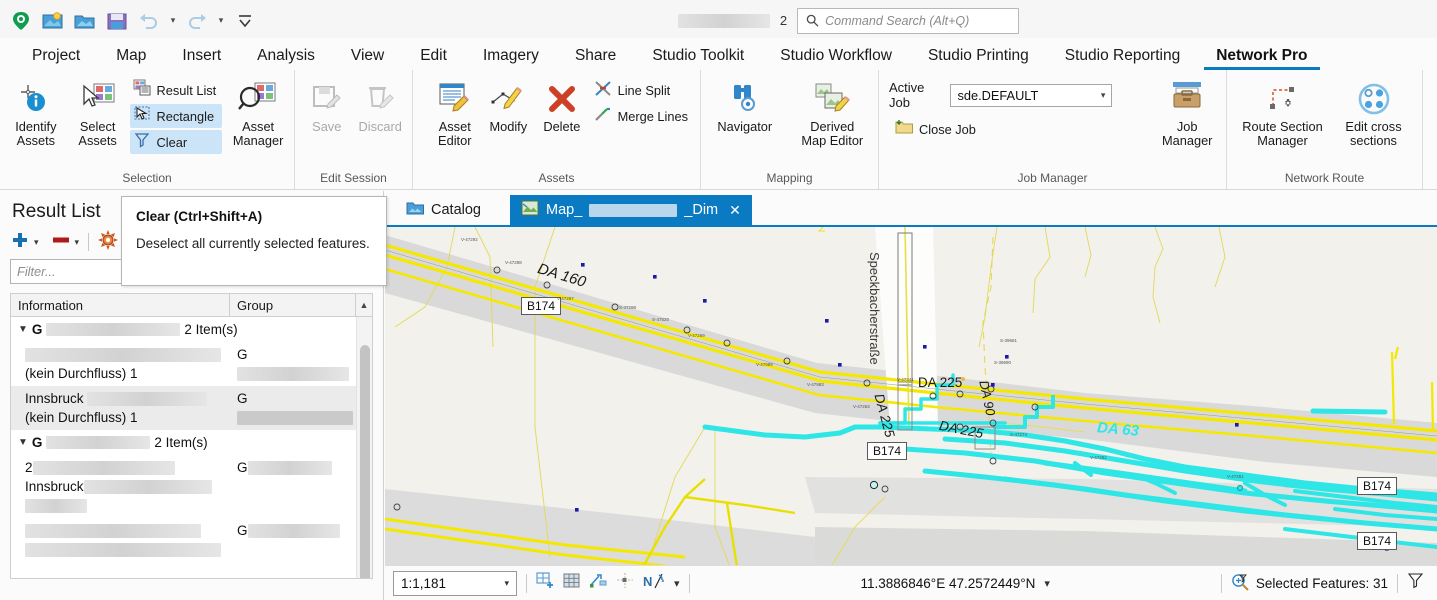  I want to click on clear-selection-icon, so click(1418, 583).